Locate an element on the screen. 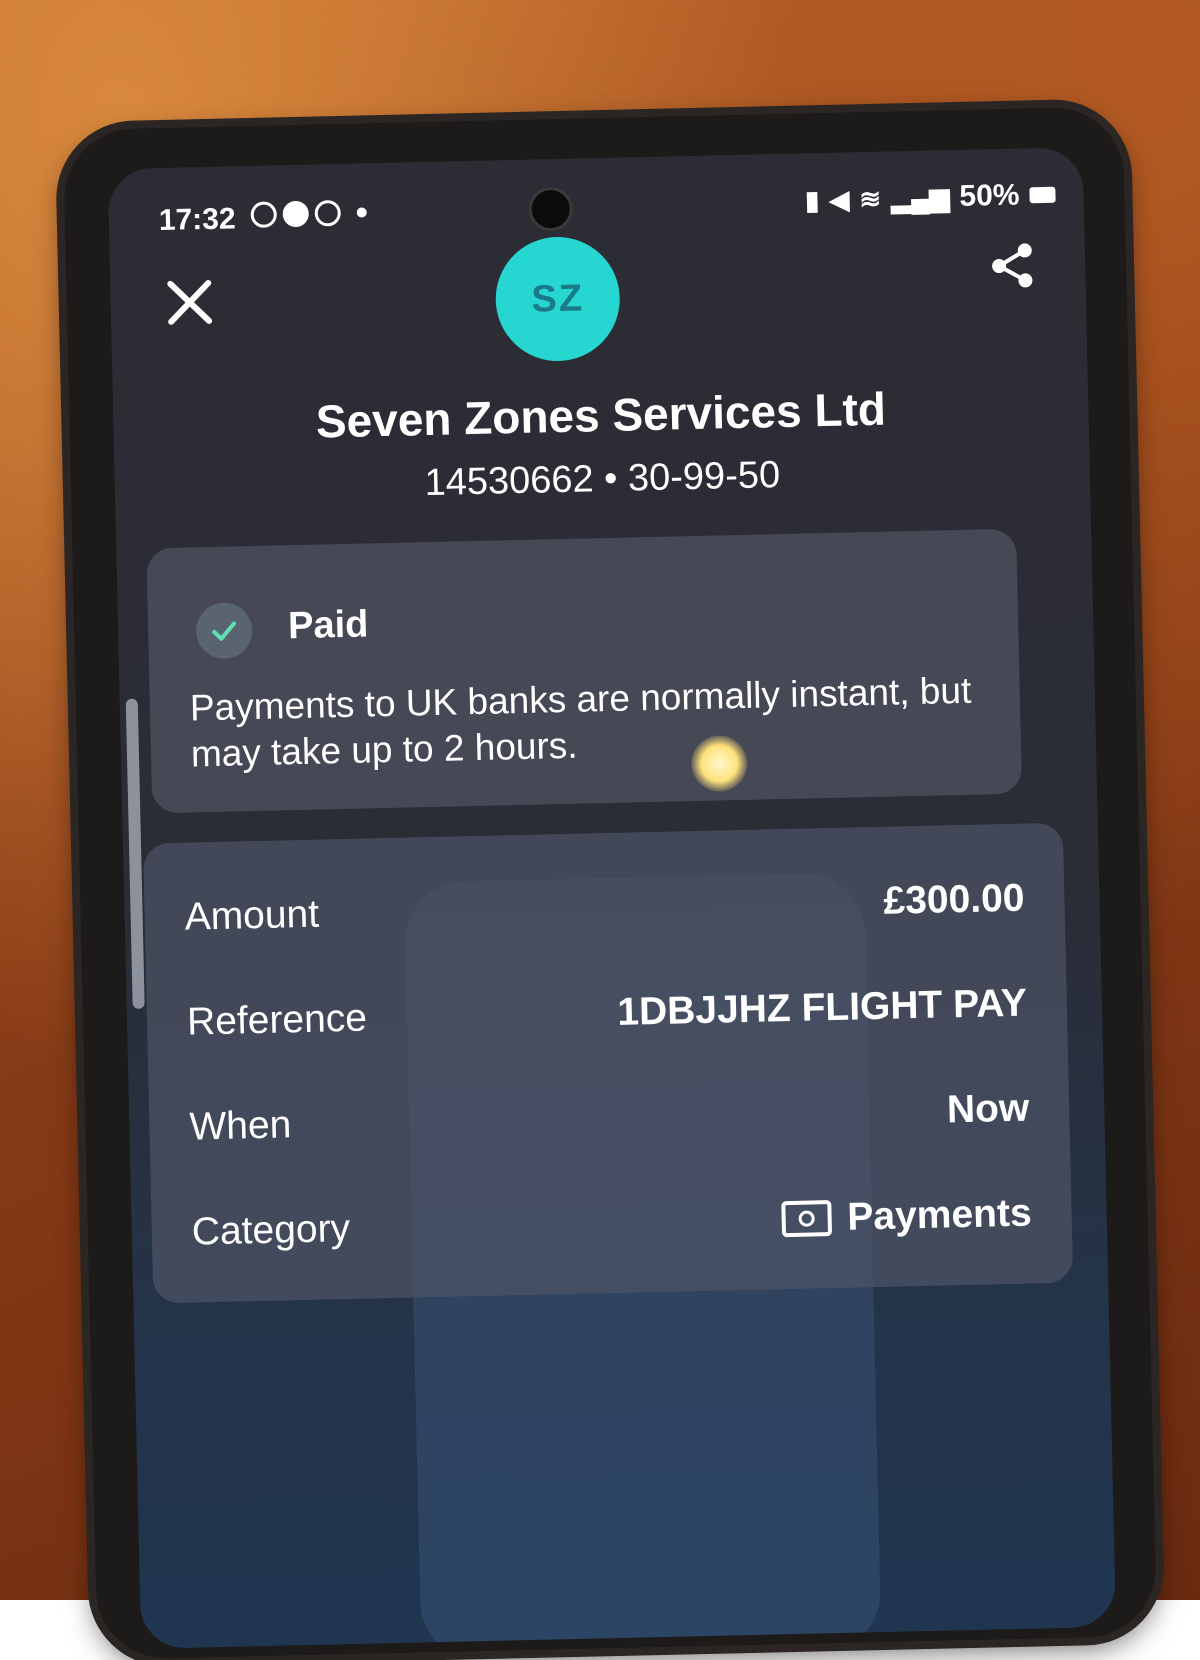  amount-label: Amount is located at coordinates (252, 915).